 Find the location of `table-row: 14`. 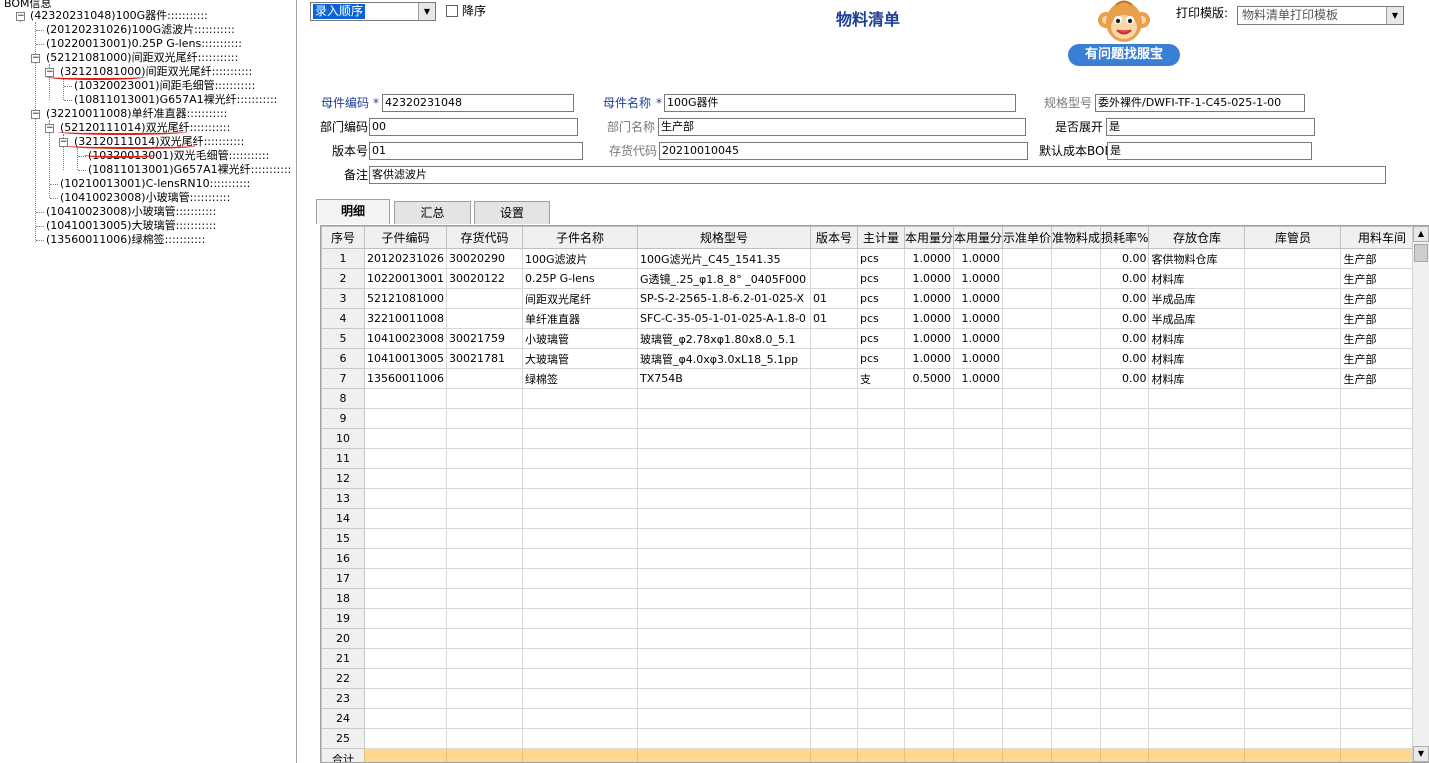

table-row: 14 is located at coordinates (872, 518).